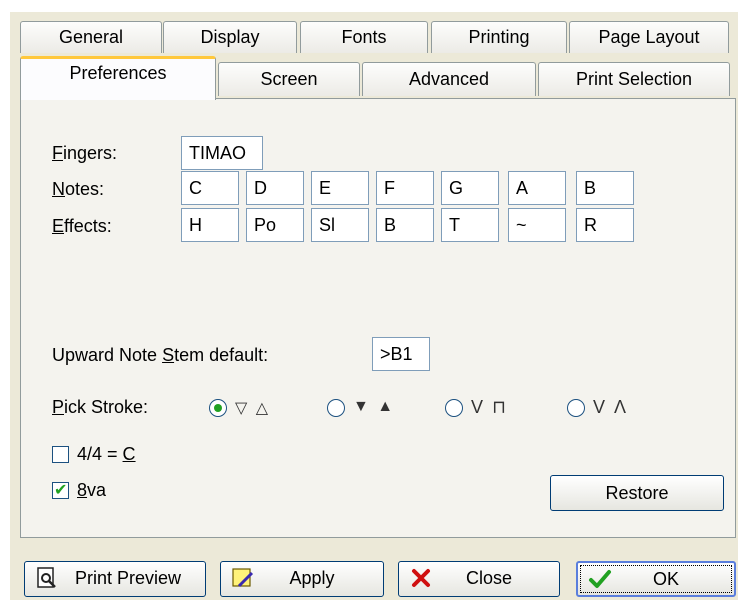 The width and height of the screenshot is (738, 600). What do you see at coordinates (470, 225) in the screenshot?
I see `effect-field: T` at bounding box center [470, 225].